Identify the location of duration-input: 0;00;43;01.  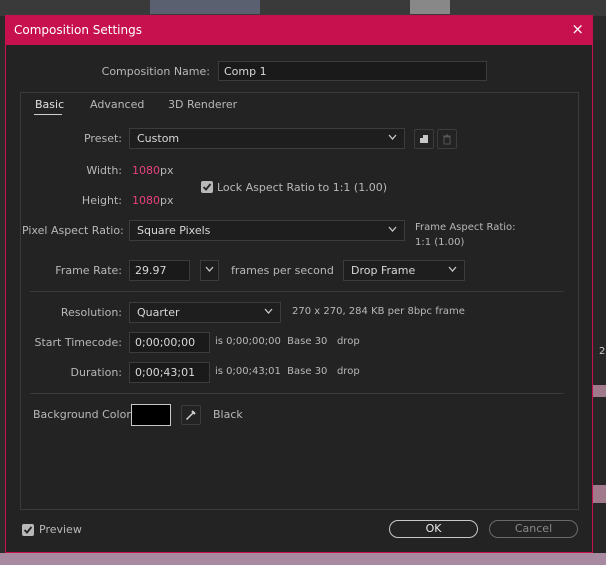
(169, 372).